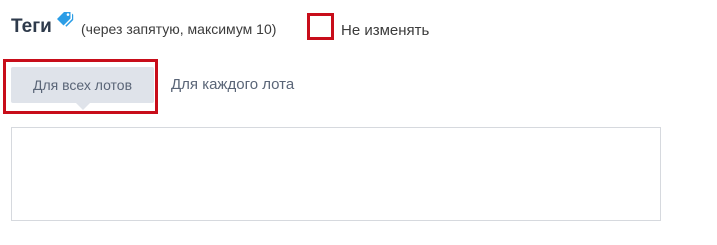  Describe the element at coordinates (179, 29) in the screenshot. I see `tags-hint: (через запятую, максимум 10)` at that location.